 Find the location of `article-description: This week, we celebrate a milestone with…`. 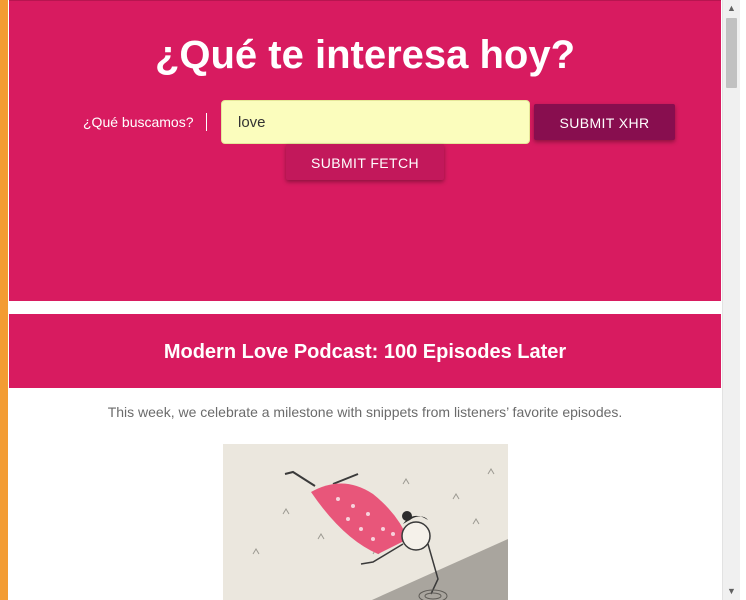

article-description: This week, we celebrate a milestone with… is located at coordinates (365, 412).